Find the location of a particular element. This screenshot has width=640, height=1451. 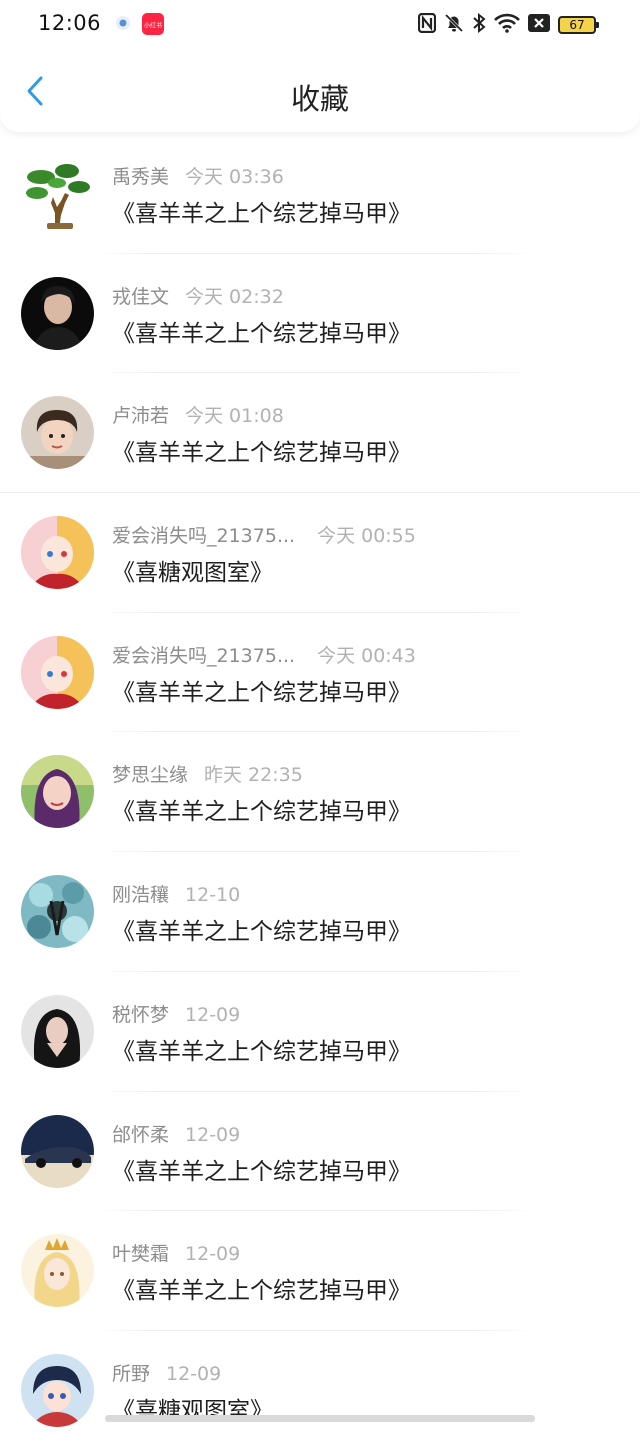

list-item: 刚浩穰 12-10 《喜羊羊之上个综艺掉马甲》 is located at coordinates (320, 912).